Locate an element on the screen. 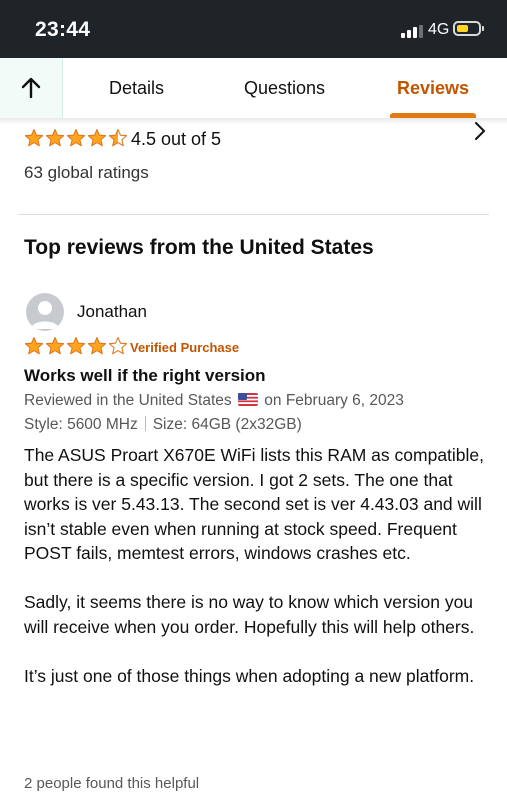 Image resolution: width=507 pixels, height=800 pixels. star-empty-icon is located at coordinates (118, 345).